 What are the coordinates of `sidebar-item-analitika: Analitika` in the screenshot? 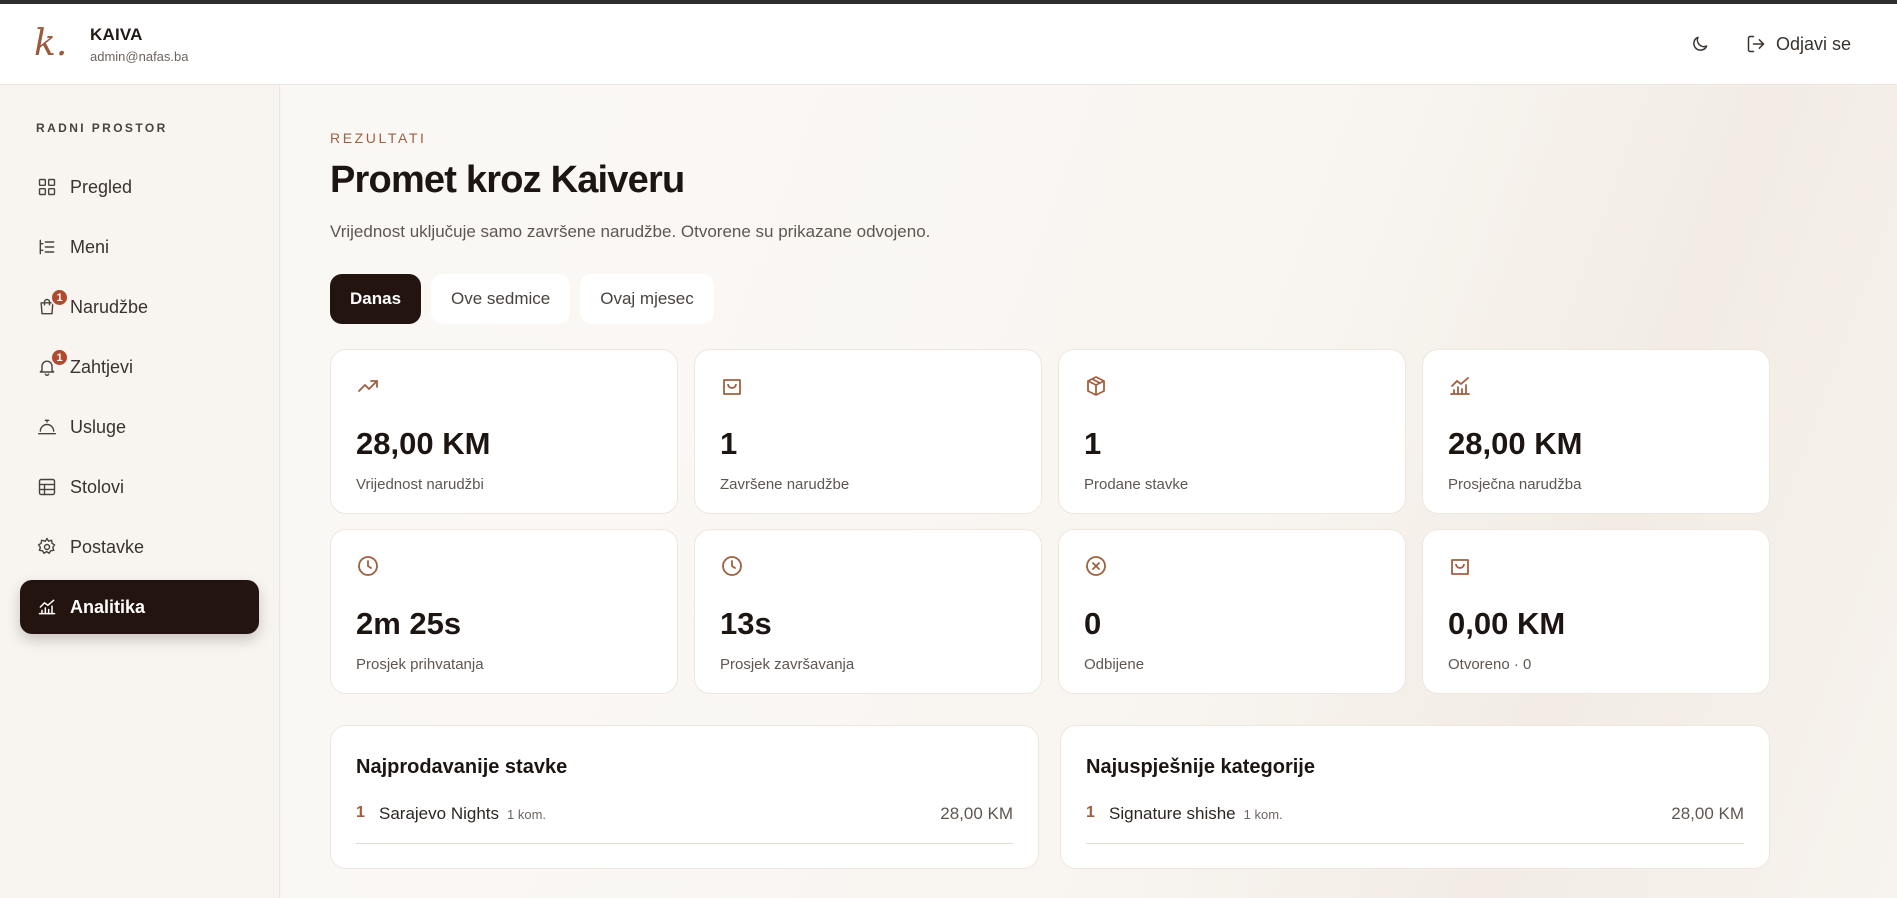 It's located at (139, 607).